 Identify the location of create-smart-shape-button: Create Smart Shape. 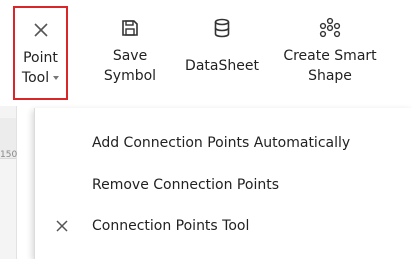
(330, 53).